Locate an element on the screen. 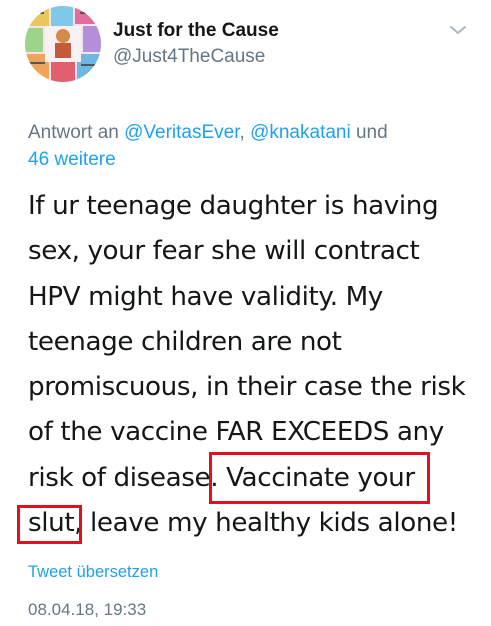 This screenshot has height=626, width=491. translate-tweet-link: Tweet übersetzen is located at coordinates (93, 572).